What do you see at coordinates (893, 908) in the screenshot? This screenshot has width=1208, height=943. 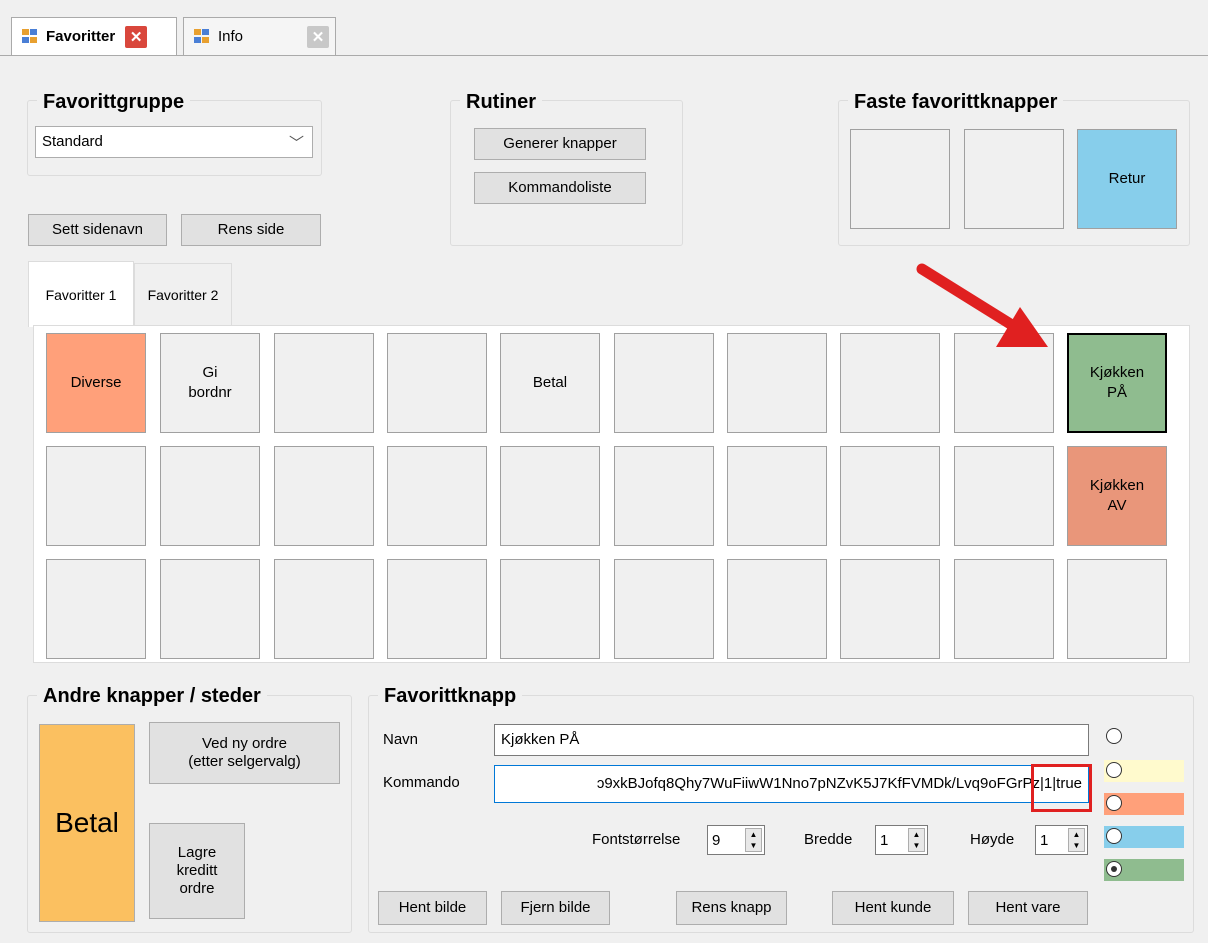 I see `hent-kunde-button: Hent kunde` at bounding box center [893, 908].